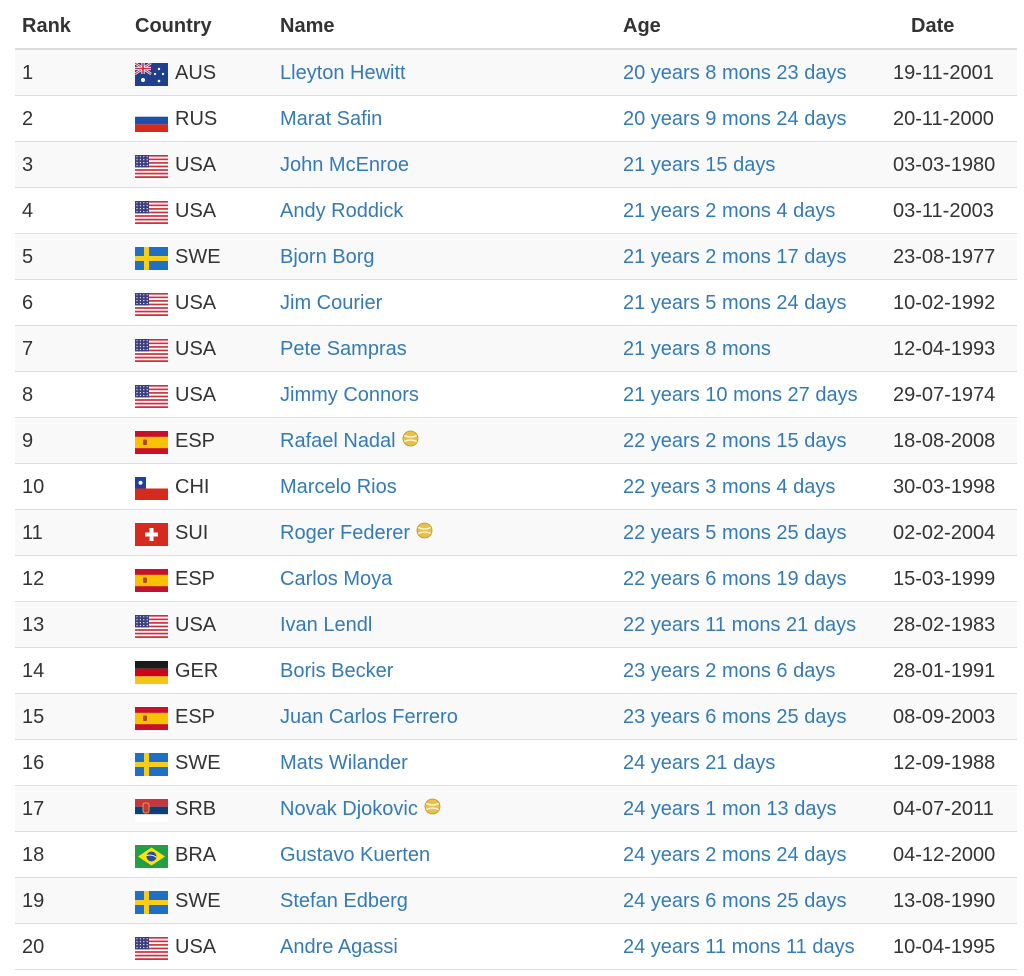  I want to click on country-code: RUS, so click(196, 119).